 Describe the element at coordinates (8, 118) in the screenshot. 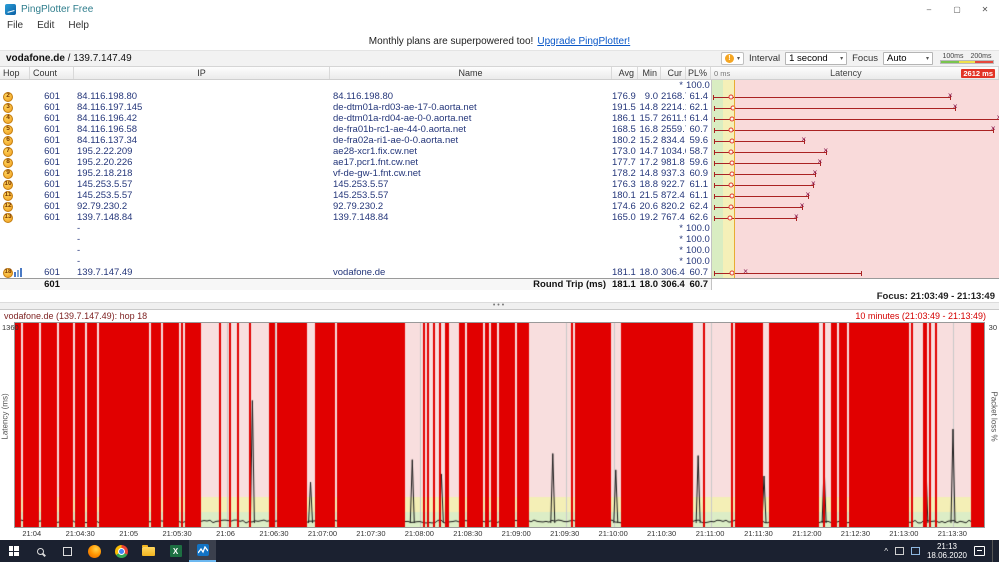

I see `hop-number-badge: 4` at that location.